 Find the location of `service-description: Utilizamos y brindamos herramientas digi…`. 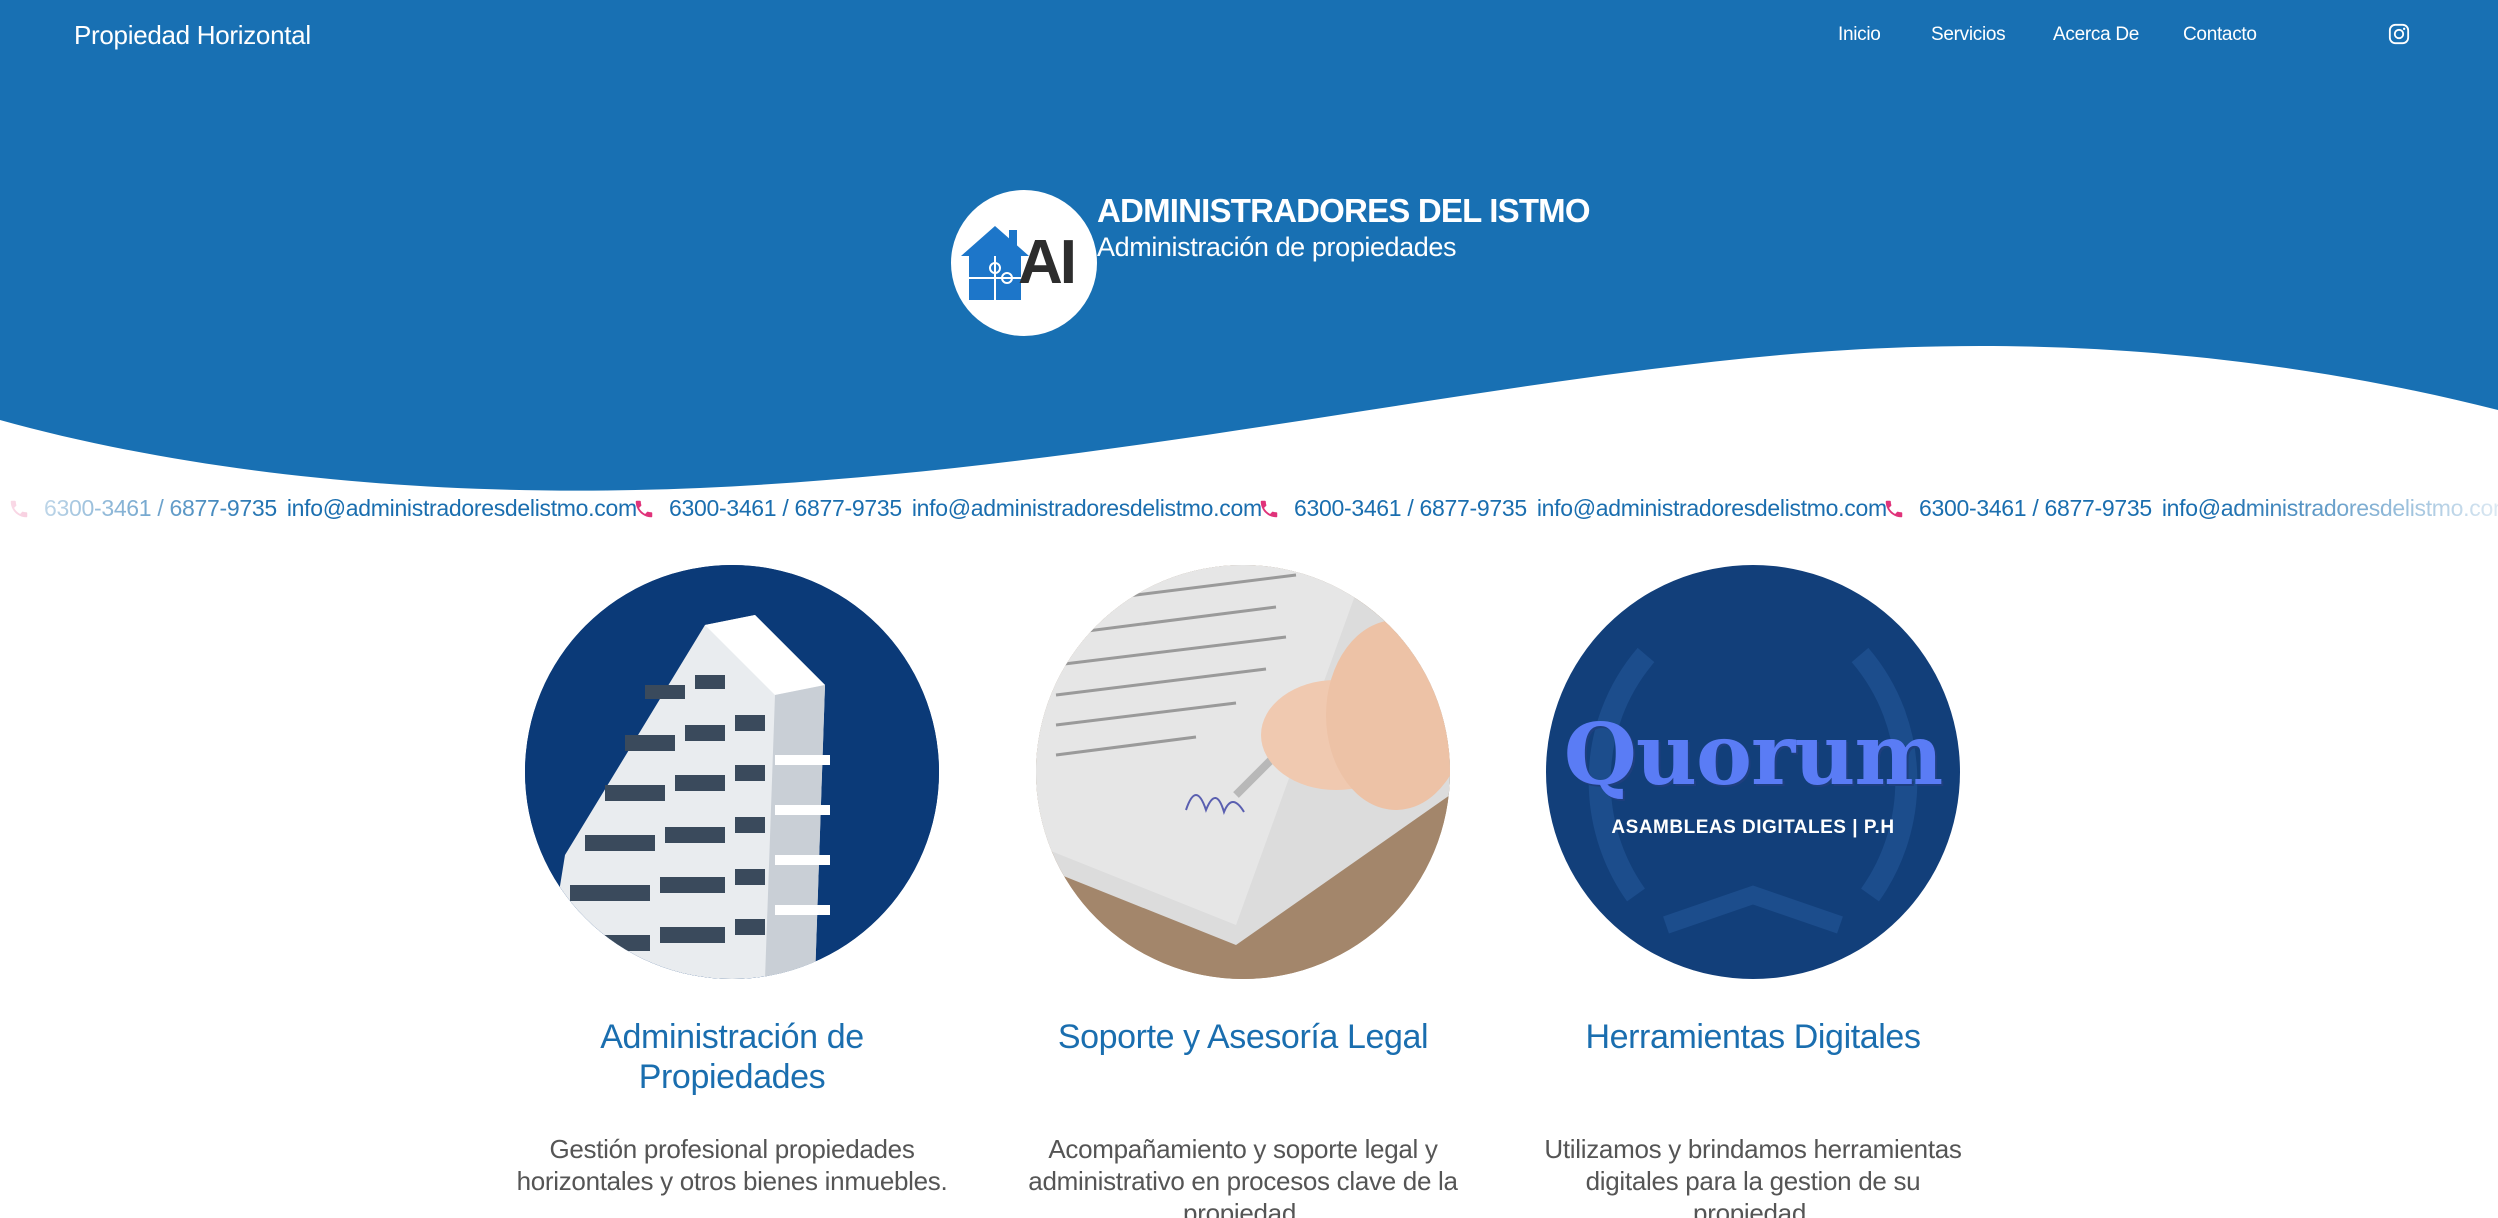

service-description: Utilizamos y brindamos herramientas digi… is located at coordinates (1753, 1176).